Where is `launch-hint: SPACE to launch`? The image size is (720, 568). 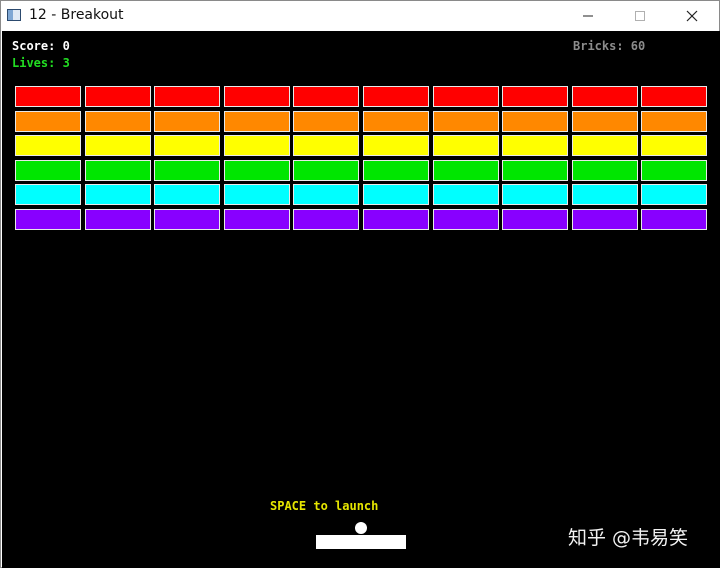
launch-hint: SPACE to launch is located at coordinates (324, 506).